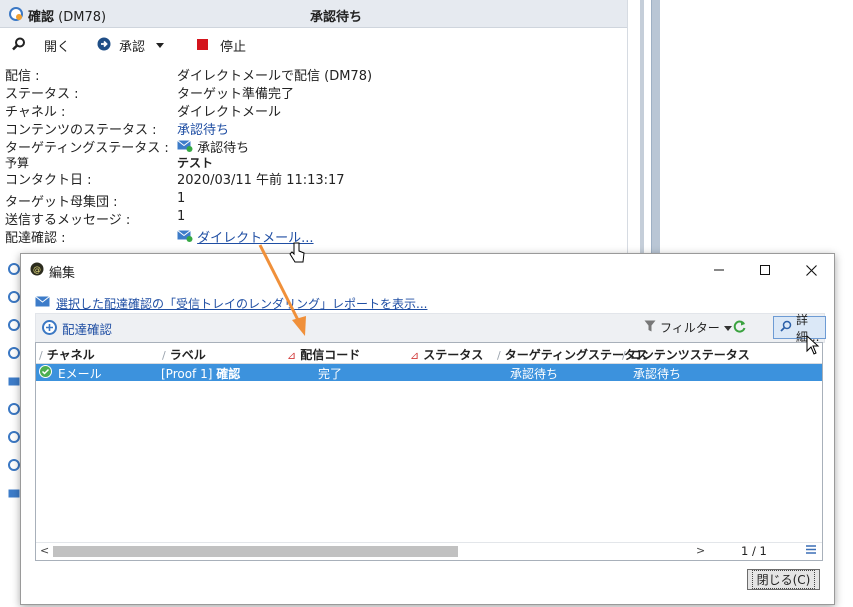  Describe the element at coordinates (41, 45) in the screenshot. I see `open-button: 開く` at that location.